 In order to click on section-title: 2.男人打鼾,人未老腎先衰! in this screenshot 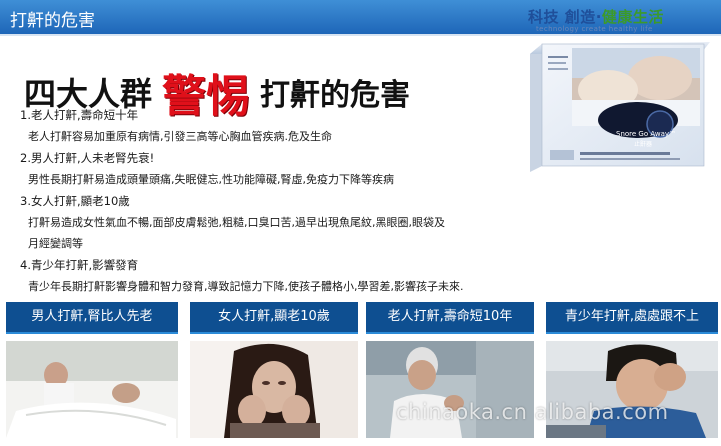, I will do `click(87, 158)`.